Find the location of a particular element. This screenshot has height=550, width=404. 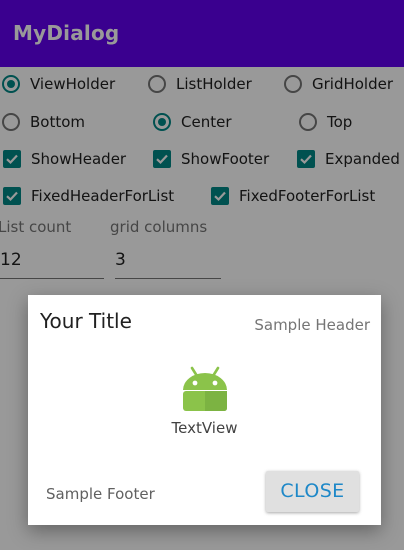

dialog-textview: TextView is located at coordinates (204, 428).